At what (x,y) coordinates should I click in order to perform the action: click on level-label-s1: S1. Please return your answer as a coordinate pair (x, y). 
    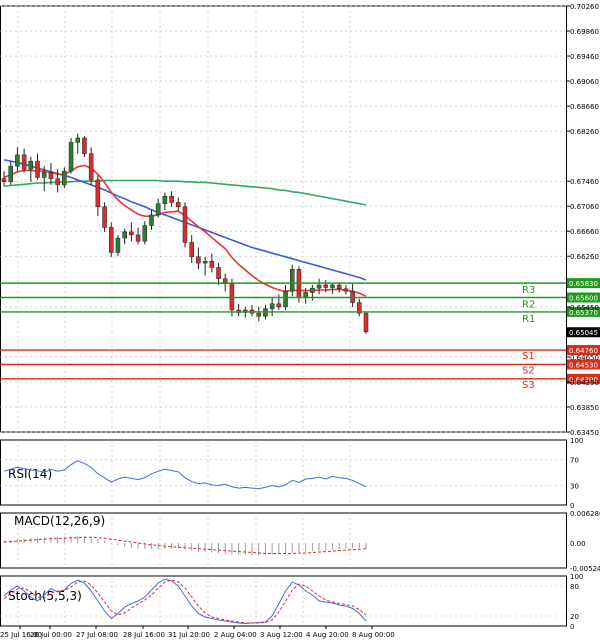
    Looking at the image, I should click on (528, 356).